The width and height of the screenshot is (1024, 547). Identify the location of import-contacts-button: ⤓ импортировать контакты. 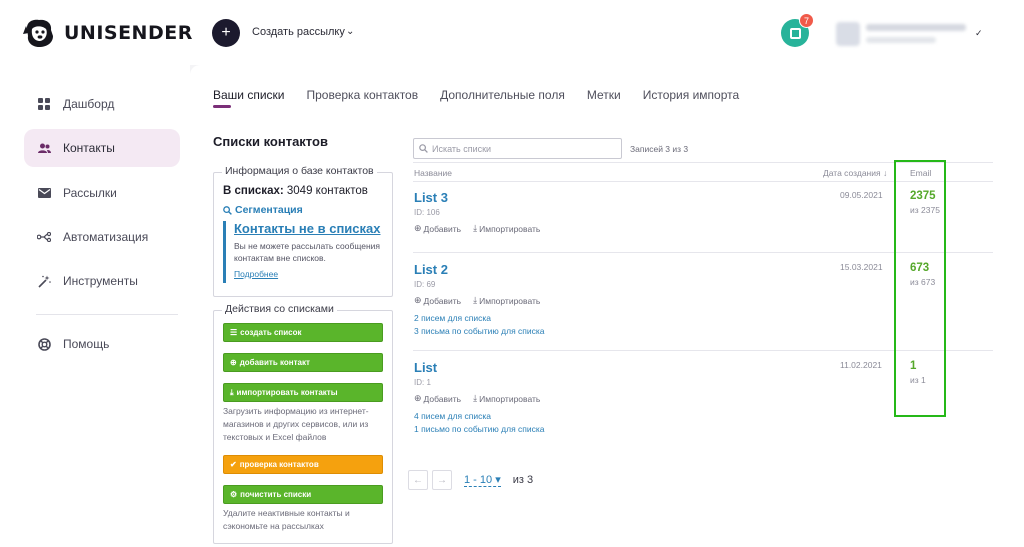
(303, 392).